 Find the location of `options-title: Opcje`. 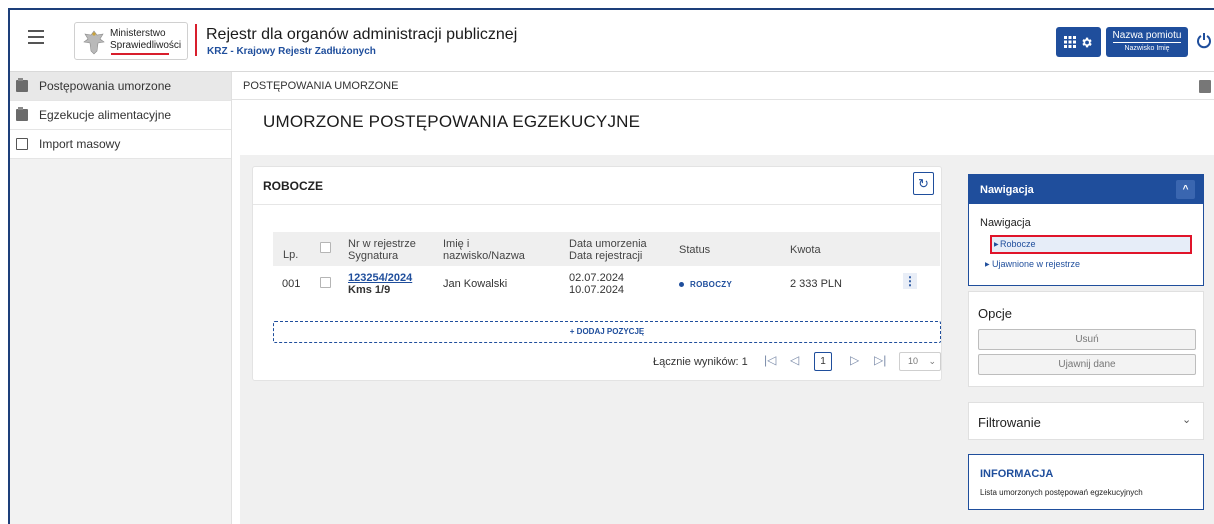

options-title: Opcje is located at coordinates (995, 313).